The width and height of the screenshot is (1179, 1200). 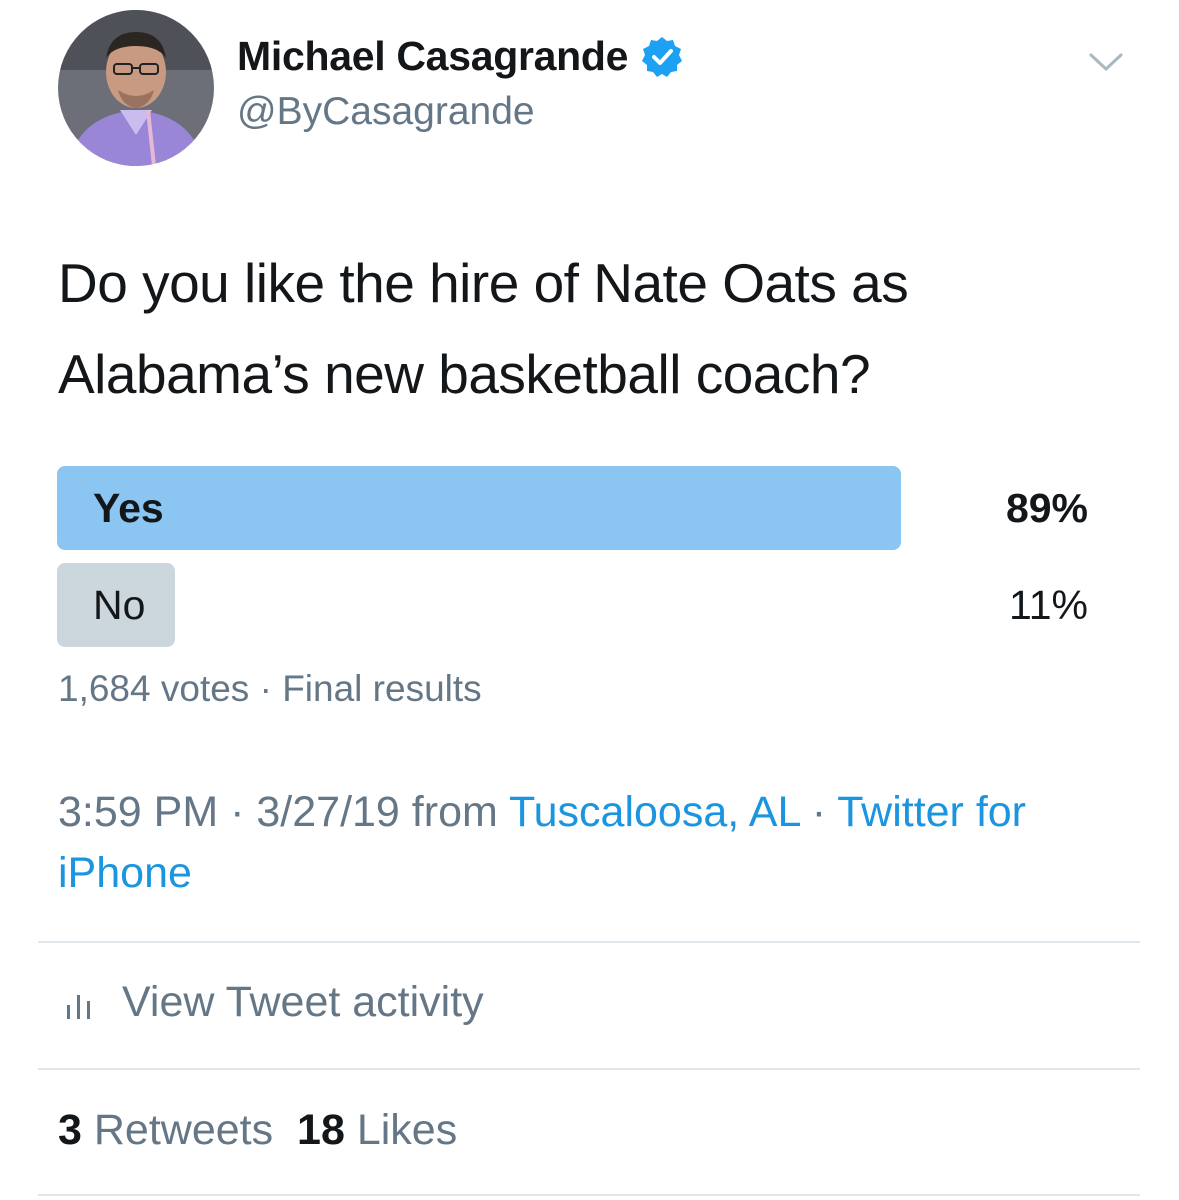 I want to click on retweets-stat: 3 Retweets, so click(x=165, y=1130).